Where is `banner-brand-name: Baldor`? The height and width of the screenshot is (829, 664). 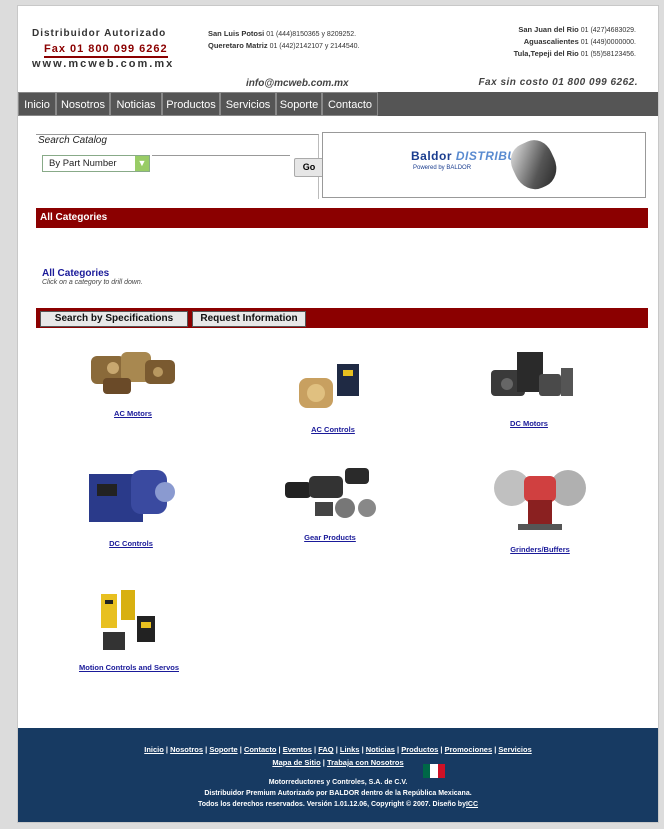
banner-brand-name: Baldor is located at coordinates (432, 156).